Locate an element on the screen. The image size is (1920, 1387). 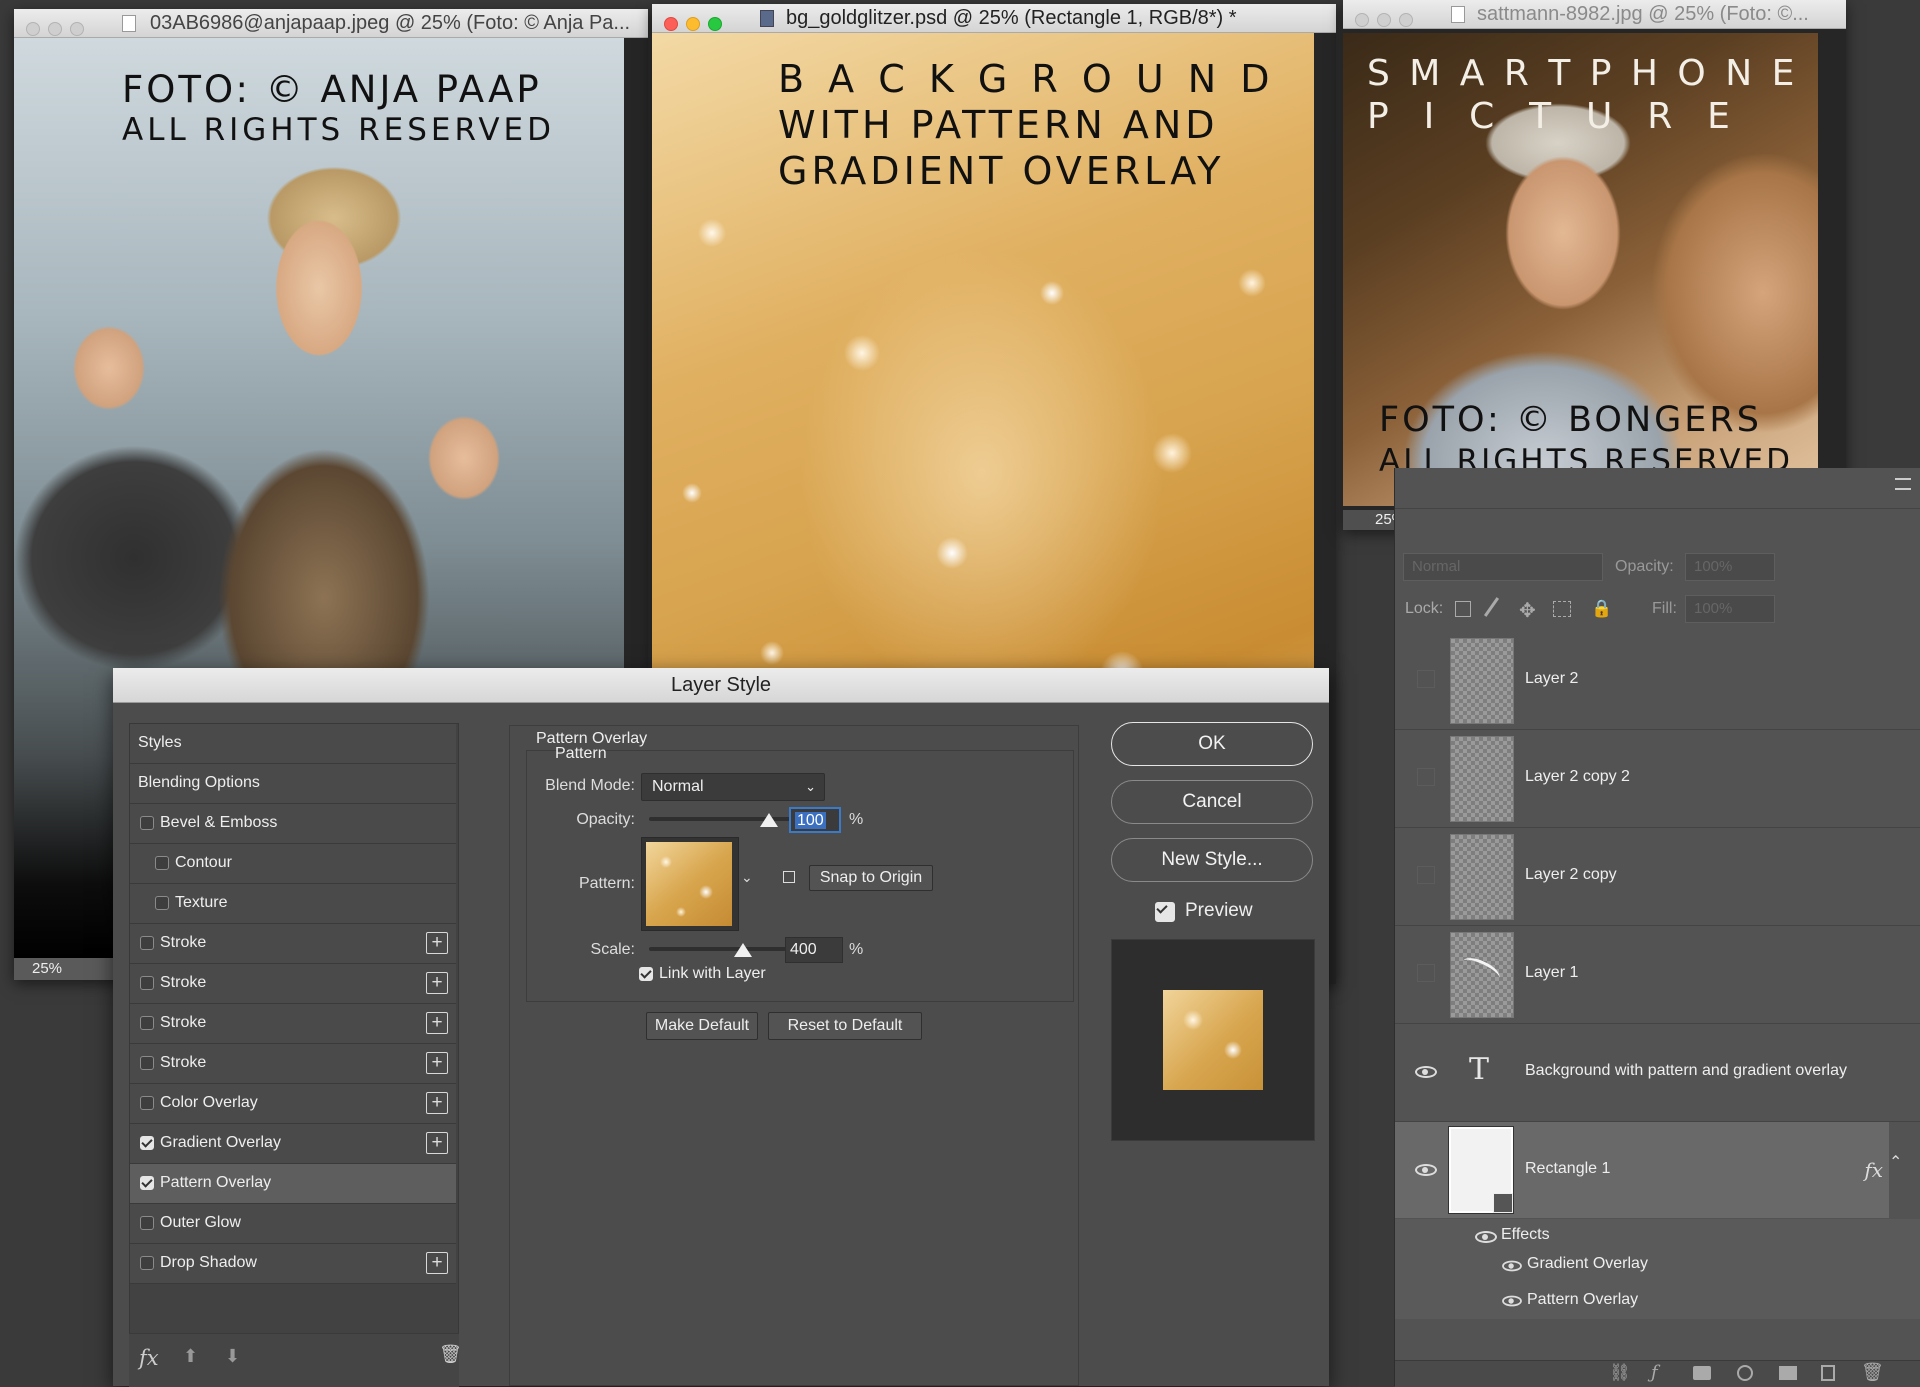
add-color-overlay-icon: + is located at coordinates (437, 1103).